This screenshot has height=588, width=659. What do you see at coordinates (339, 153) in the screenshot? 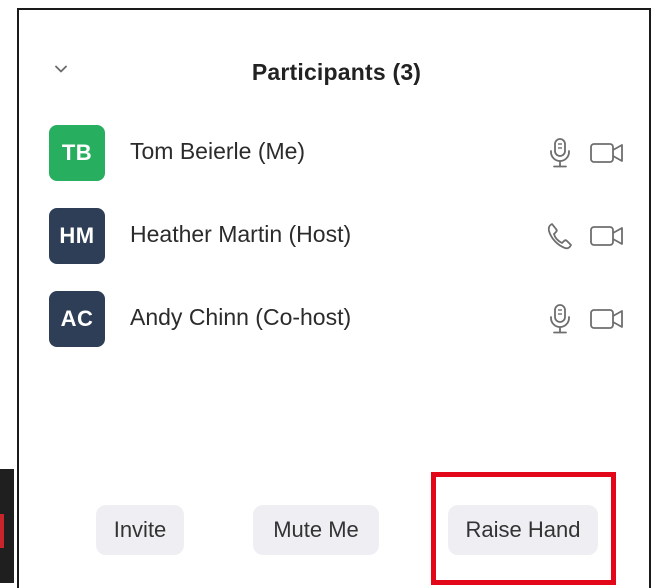
I see `participant-row-tom-beierle: TB Tom Beierle (Me)` at bounding box center [339, 153].